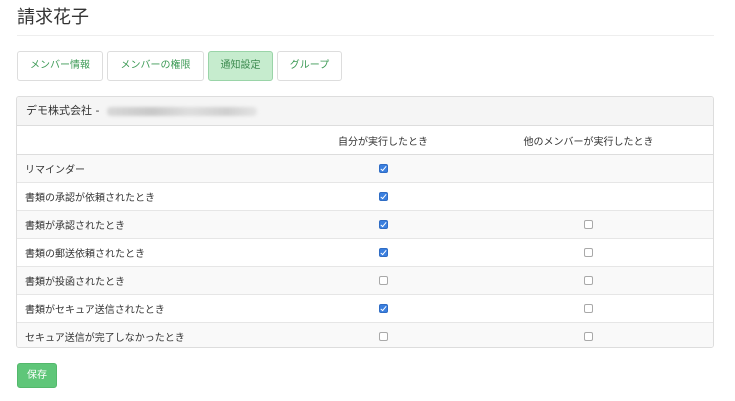 This screenshot has width=735, height=401. Describe the element at coordinates (159, 196) in the screenshot. I see `event-label: 書類の承認が依頼されたとき` at that location.